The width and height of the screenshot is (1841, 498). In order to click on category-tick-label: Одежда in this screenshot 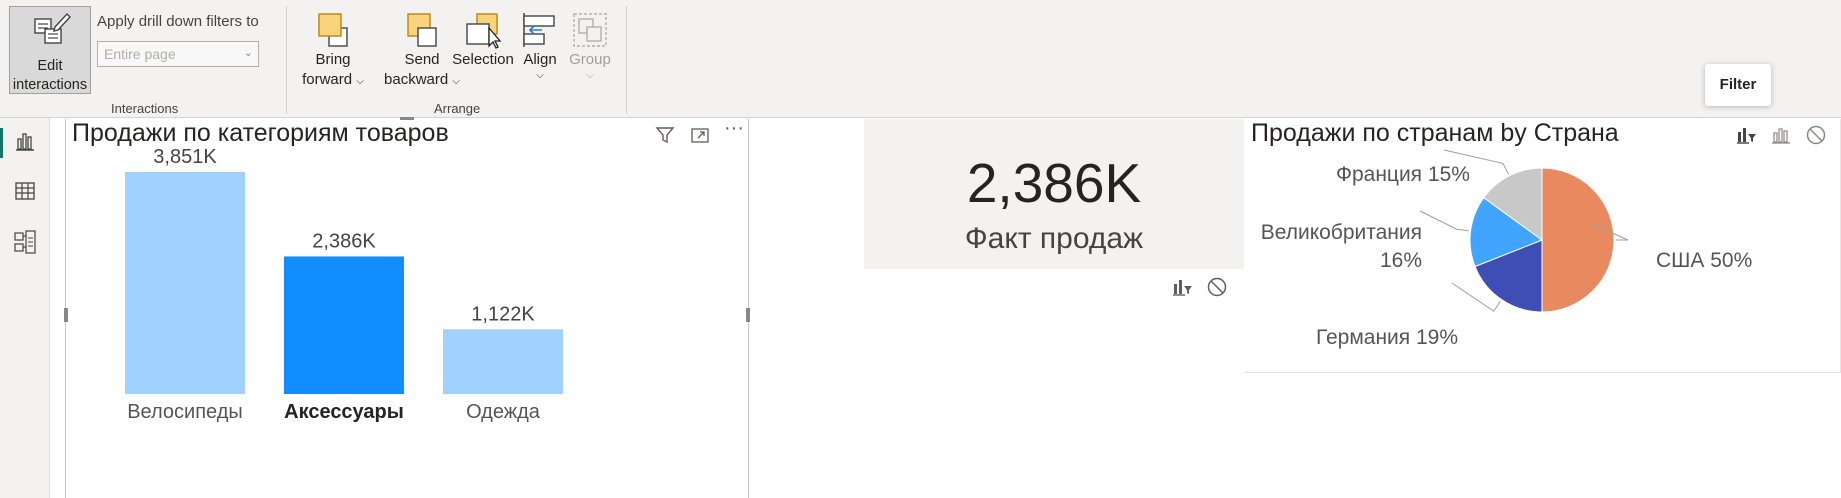, I will do `click(503, 412)`.